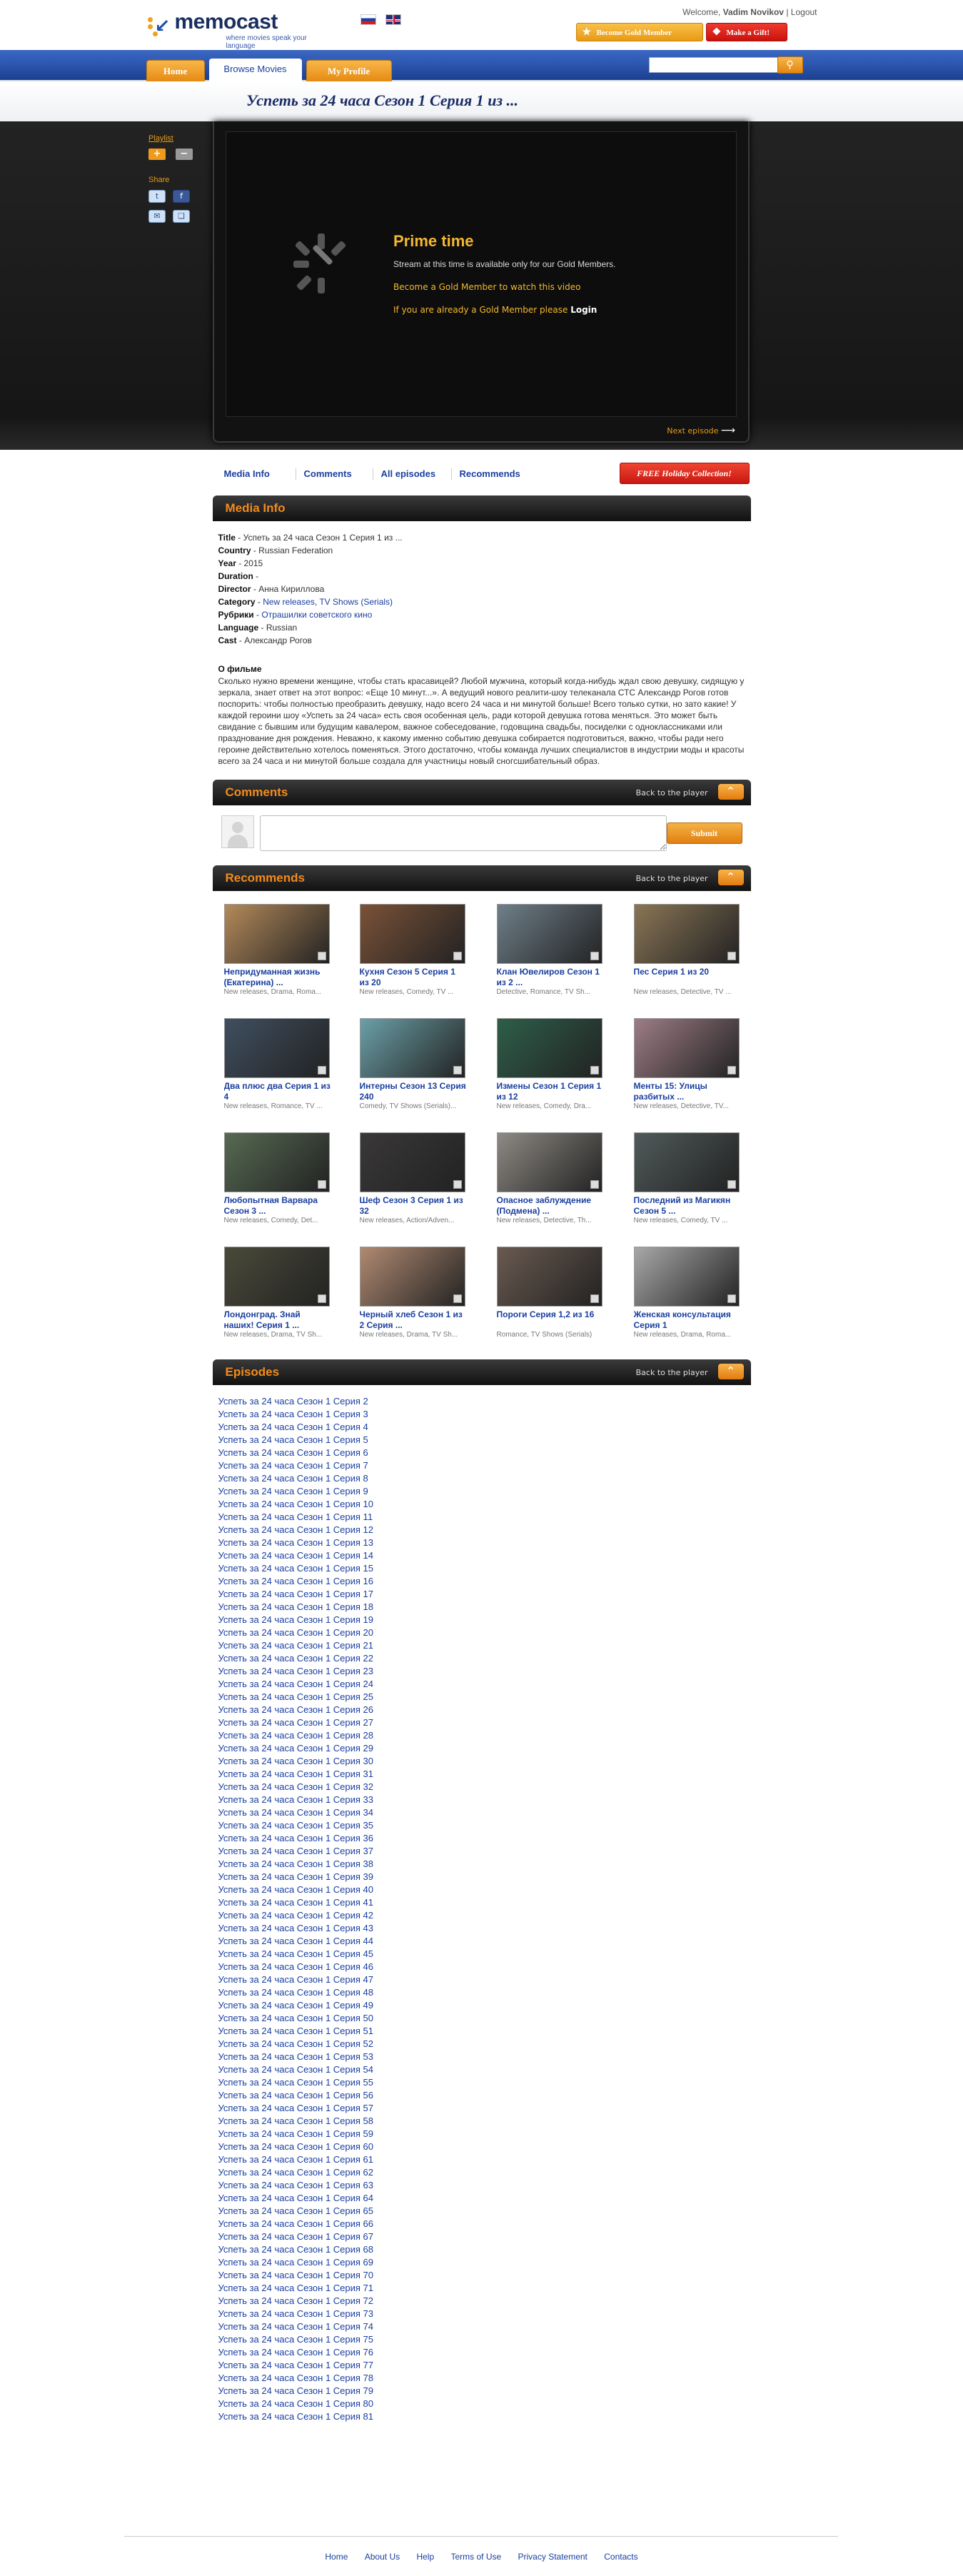 This screenshot has height=2576, width=963. What do you see at coordinates (481, 1762) in the screenshot?
I see `episode-link: Успеть за 24 часа Сезон 1 Серия 30` at bounding box center [481, 1762].